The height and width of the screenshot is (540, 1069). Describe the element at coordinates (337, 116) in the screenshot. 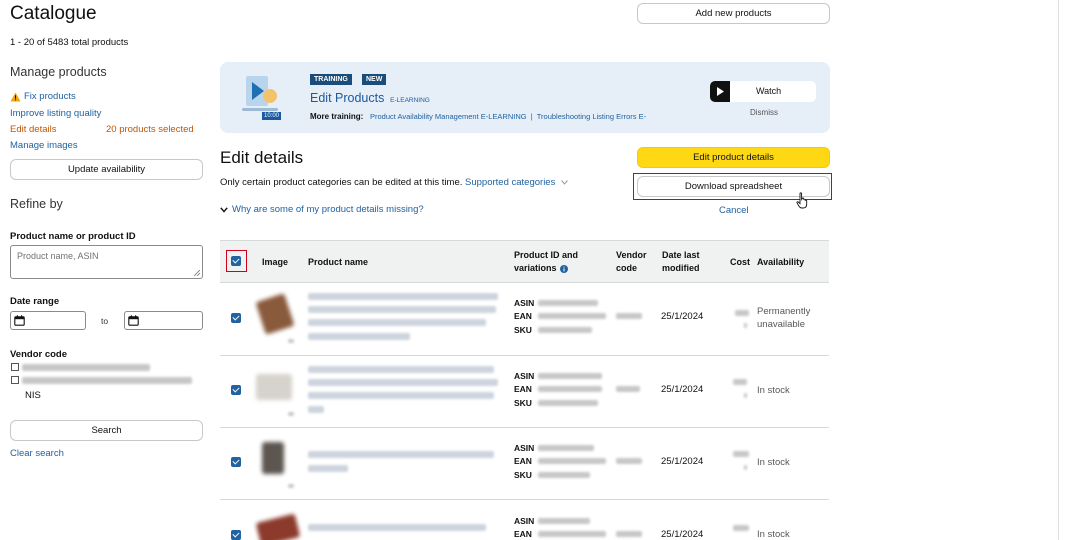

I see `more-training-label: More training:` at that location.